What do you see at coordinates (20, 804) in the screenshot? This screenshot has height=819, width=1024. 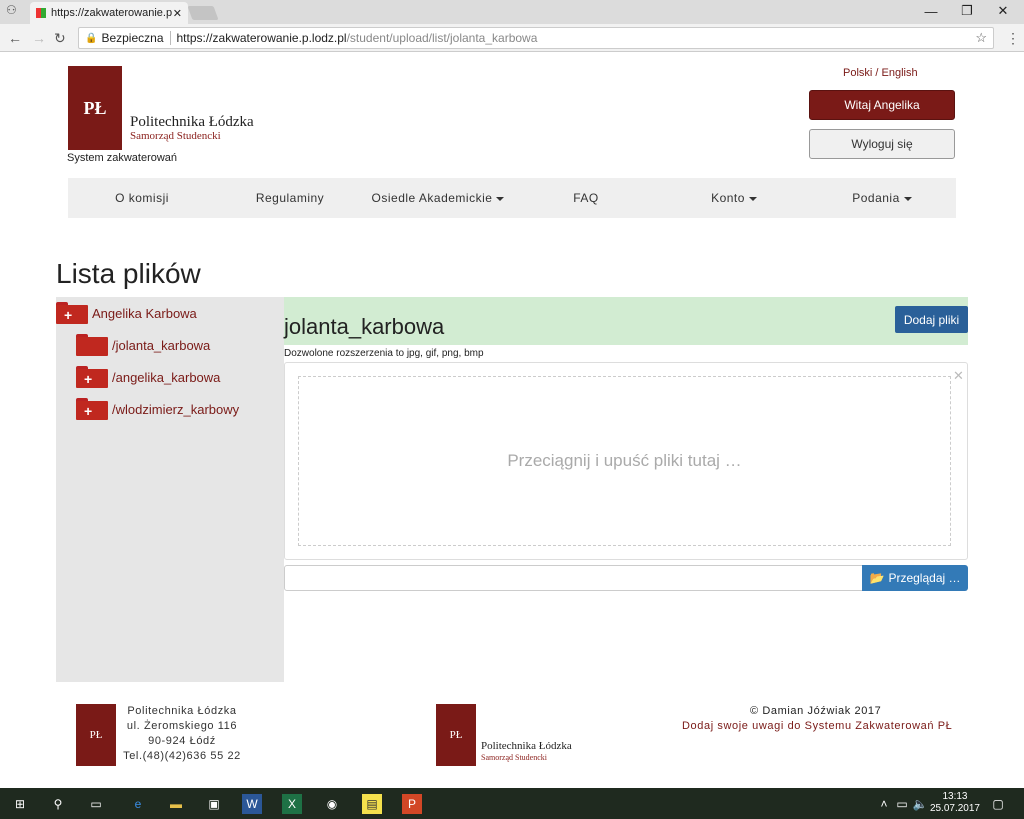 I see `windows-start-icon: ⊞` at bounding box center [20, 804].